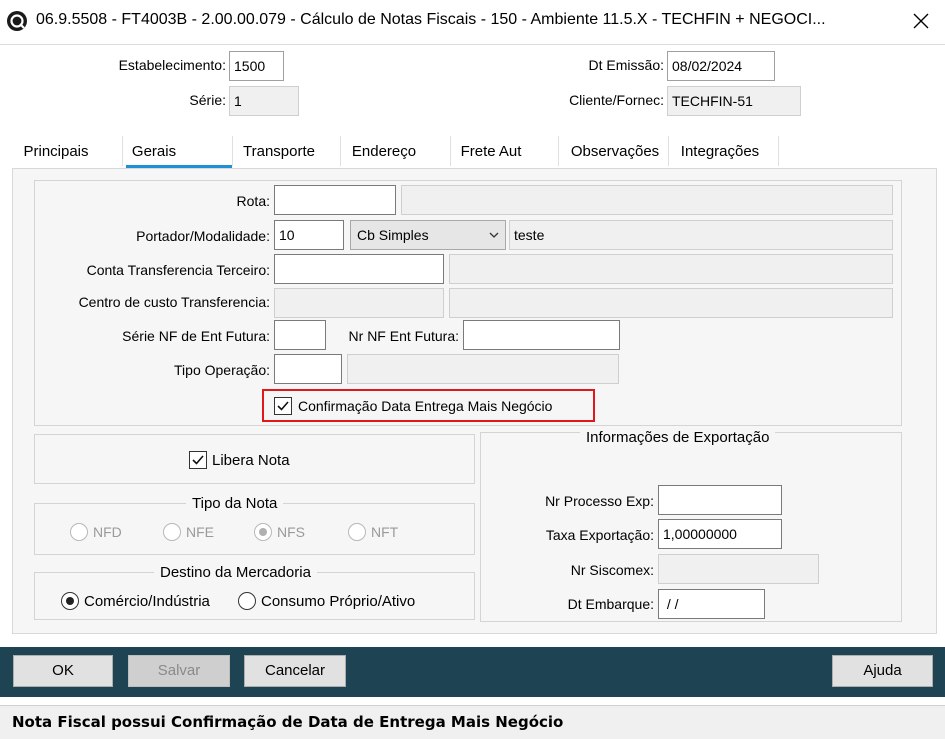 The image size is (945, 739). Describe the element at coordinates (264, 101) in the screenshot. I see `serie-field: 1` at that location.